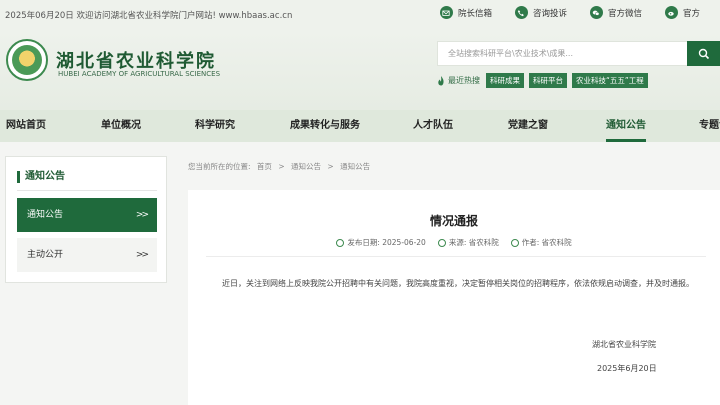 The height and width of the screenshot is (405, 720). I want to click on site-name-en: HUBEI ACADEMY OF AGRICULTURAL SCIENCES, so click(139, 74).